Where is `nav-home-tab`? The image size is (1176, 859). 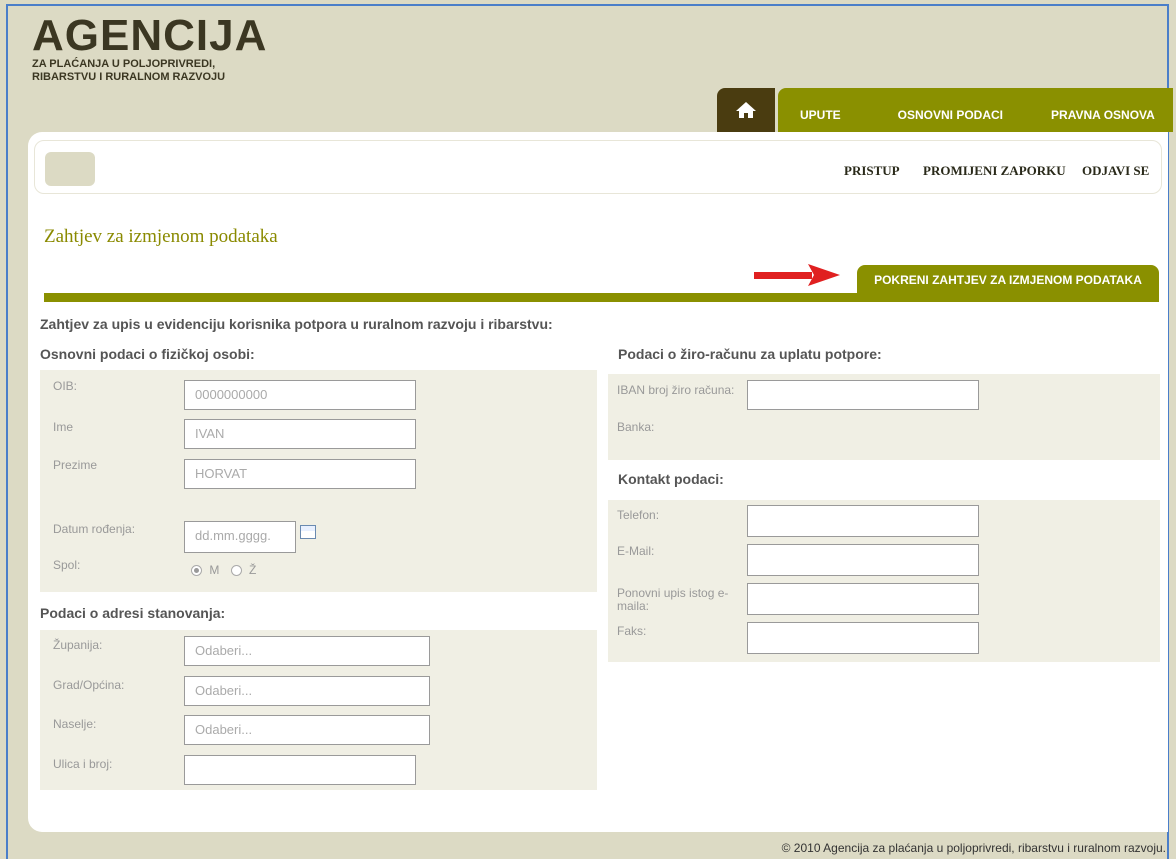 nav-home-tab is located at coordinates (746, 110).